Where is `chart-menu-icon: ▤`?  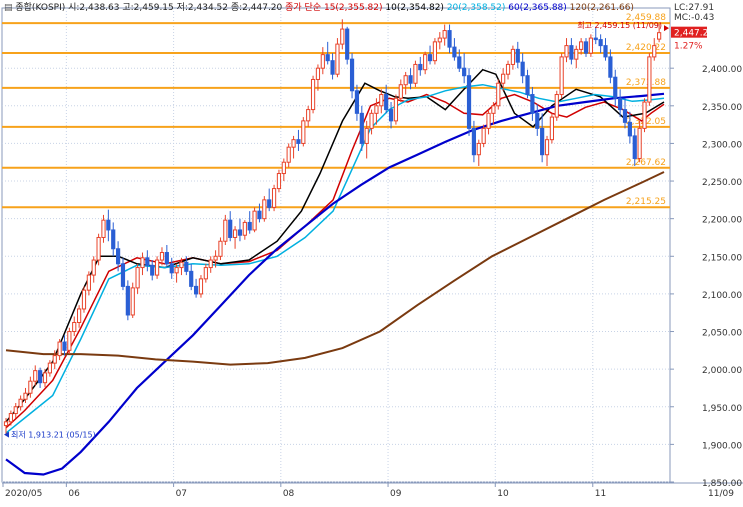
chart-menu-icon: ▤ is located at coordinates (9, 8).